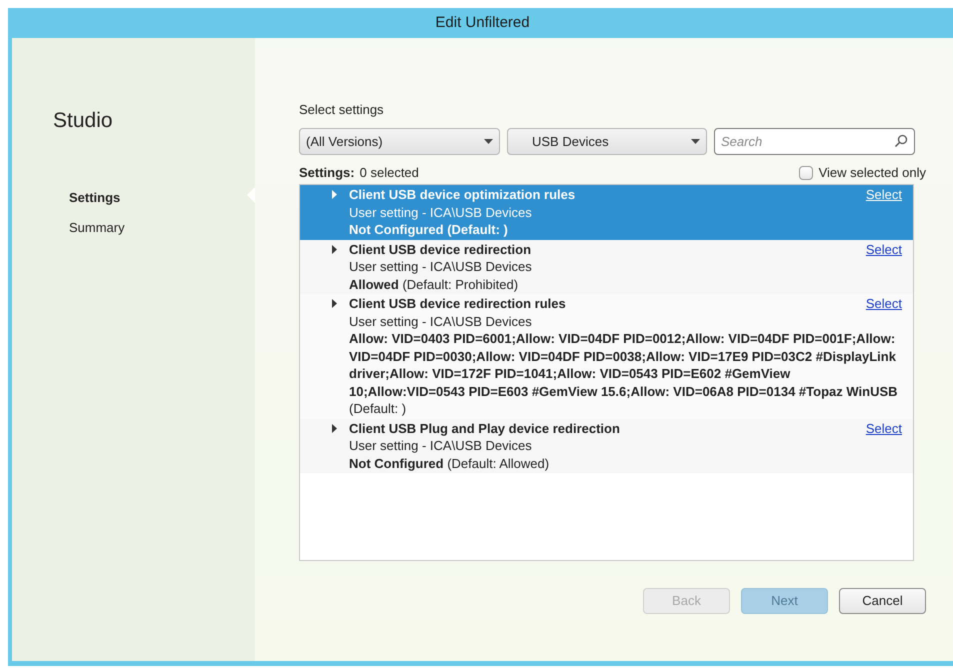 The height and width of the screenshot is (671, 953). I want to click on setting-value: Not Configured (Default: Allowed), so click(449, 463).